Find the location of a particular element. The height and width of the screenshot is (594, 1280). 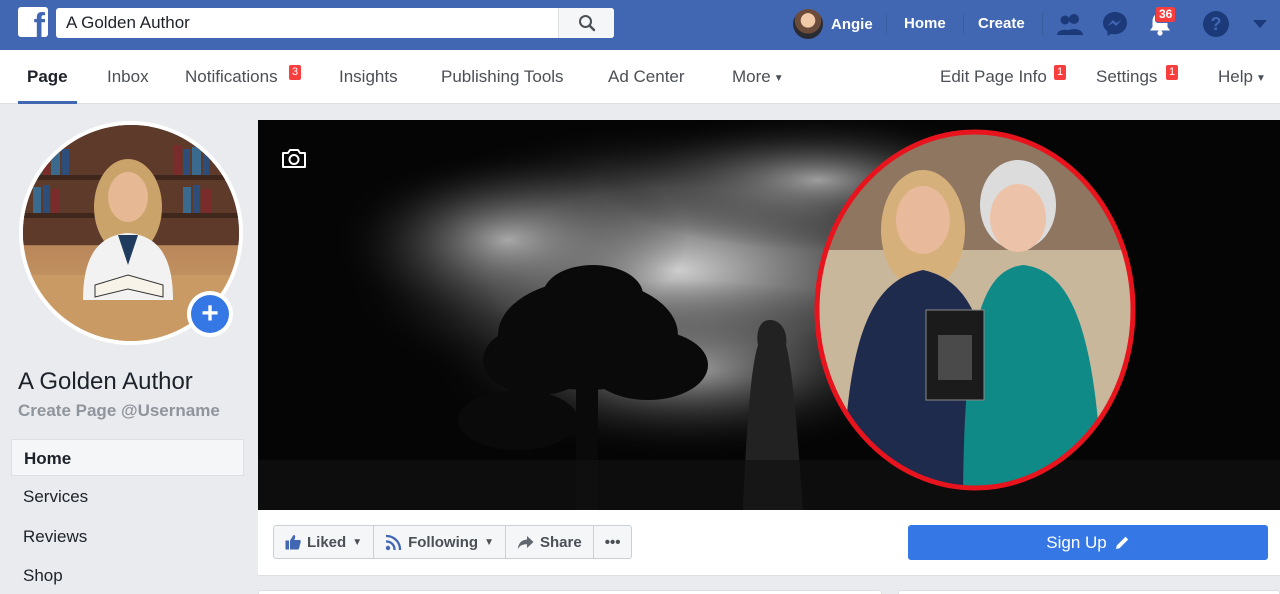

following-label: Following is located at coordinates (443, 542).